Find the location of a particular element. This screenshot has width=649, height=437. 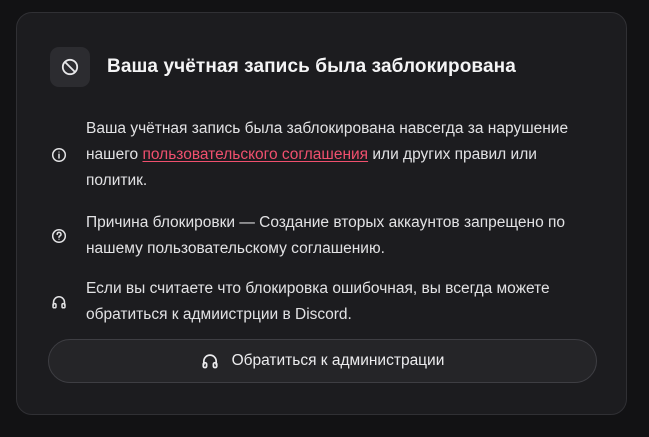

contact-administration-button: Обратиться к администрации is located at coordinates (322, 361).